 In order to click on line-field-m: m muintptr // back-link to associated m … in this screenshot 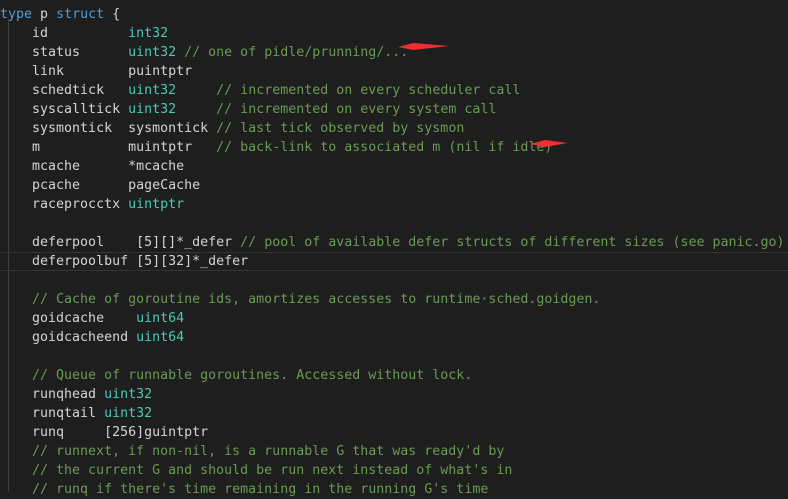, I will do `click(394, 147)`.